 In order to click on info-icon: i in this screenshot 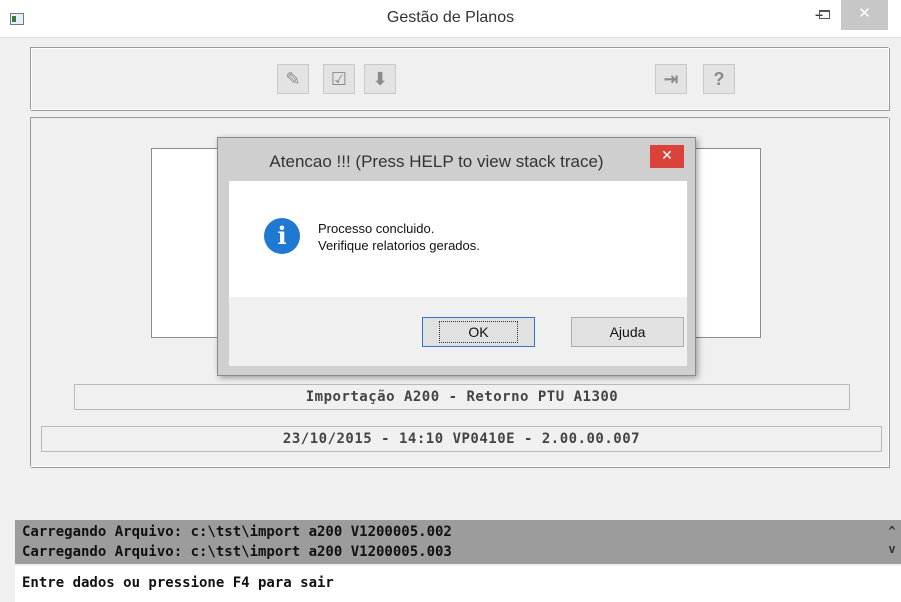, I will do `click(282, 236)`.